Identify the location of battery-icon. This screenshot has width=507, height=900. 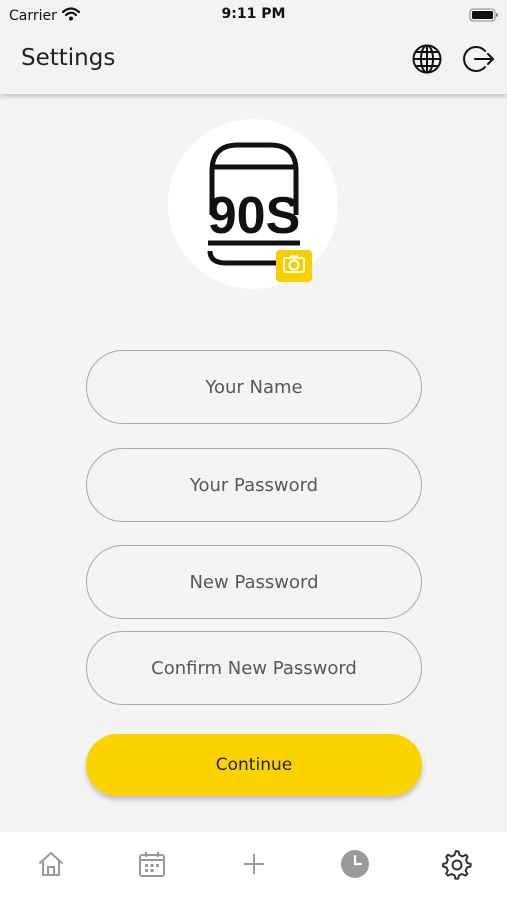
(484, 14).